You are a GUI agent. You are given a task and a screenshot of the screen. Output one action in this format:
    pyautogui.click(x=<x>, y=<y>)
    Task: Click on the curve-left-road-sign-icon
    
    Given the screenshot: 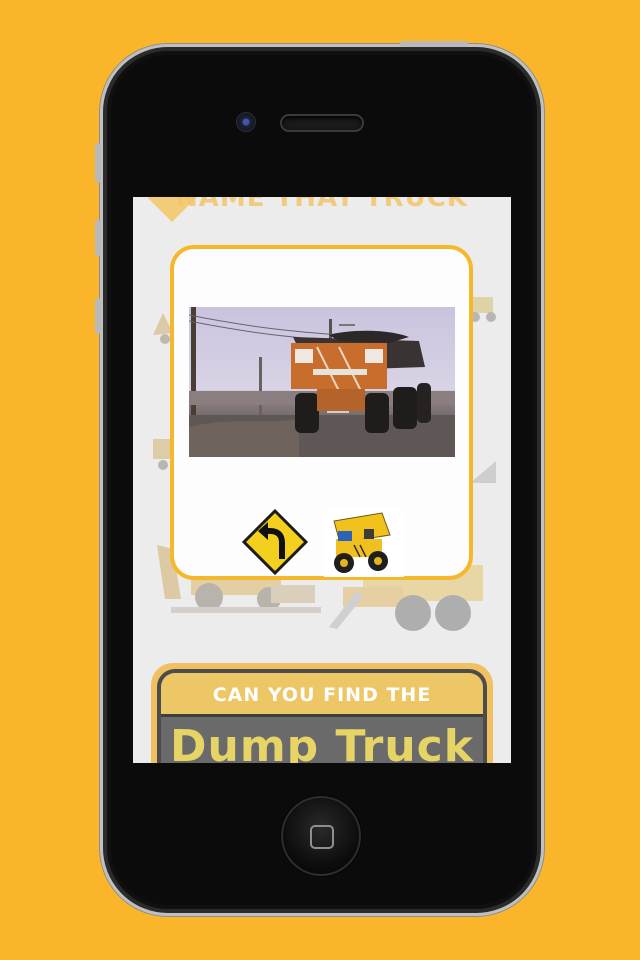 What is the action you would take?
    pyautogui.click(x=275, y=542)
    